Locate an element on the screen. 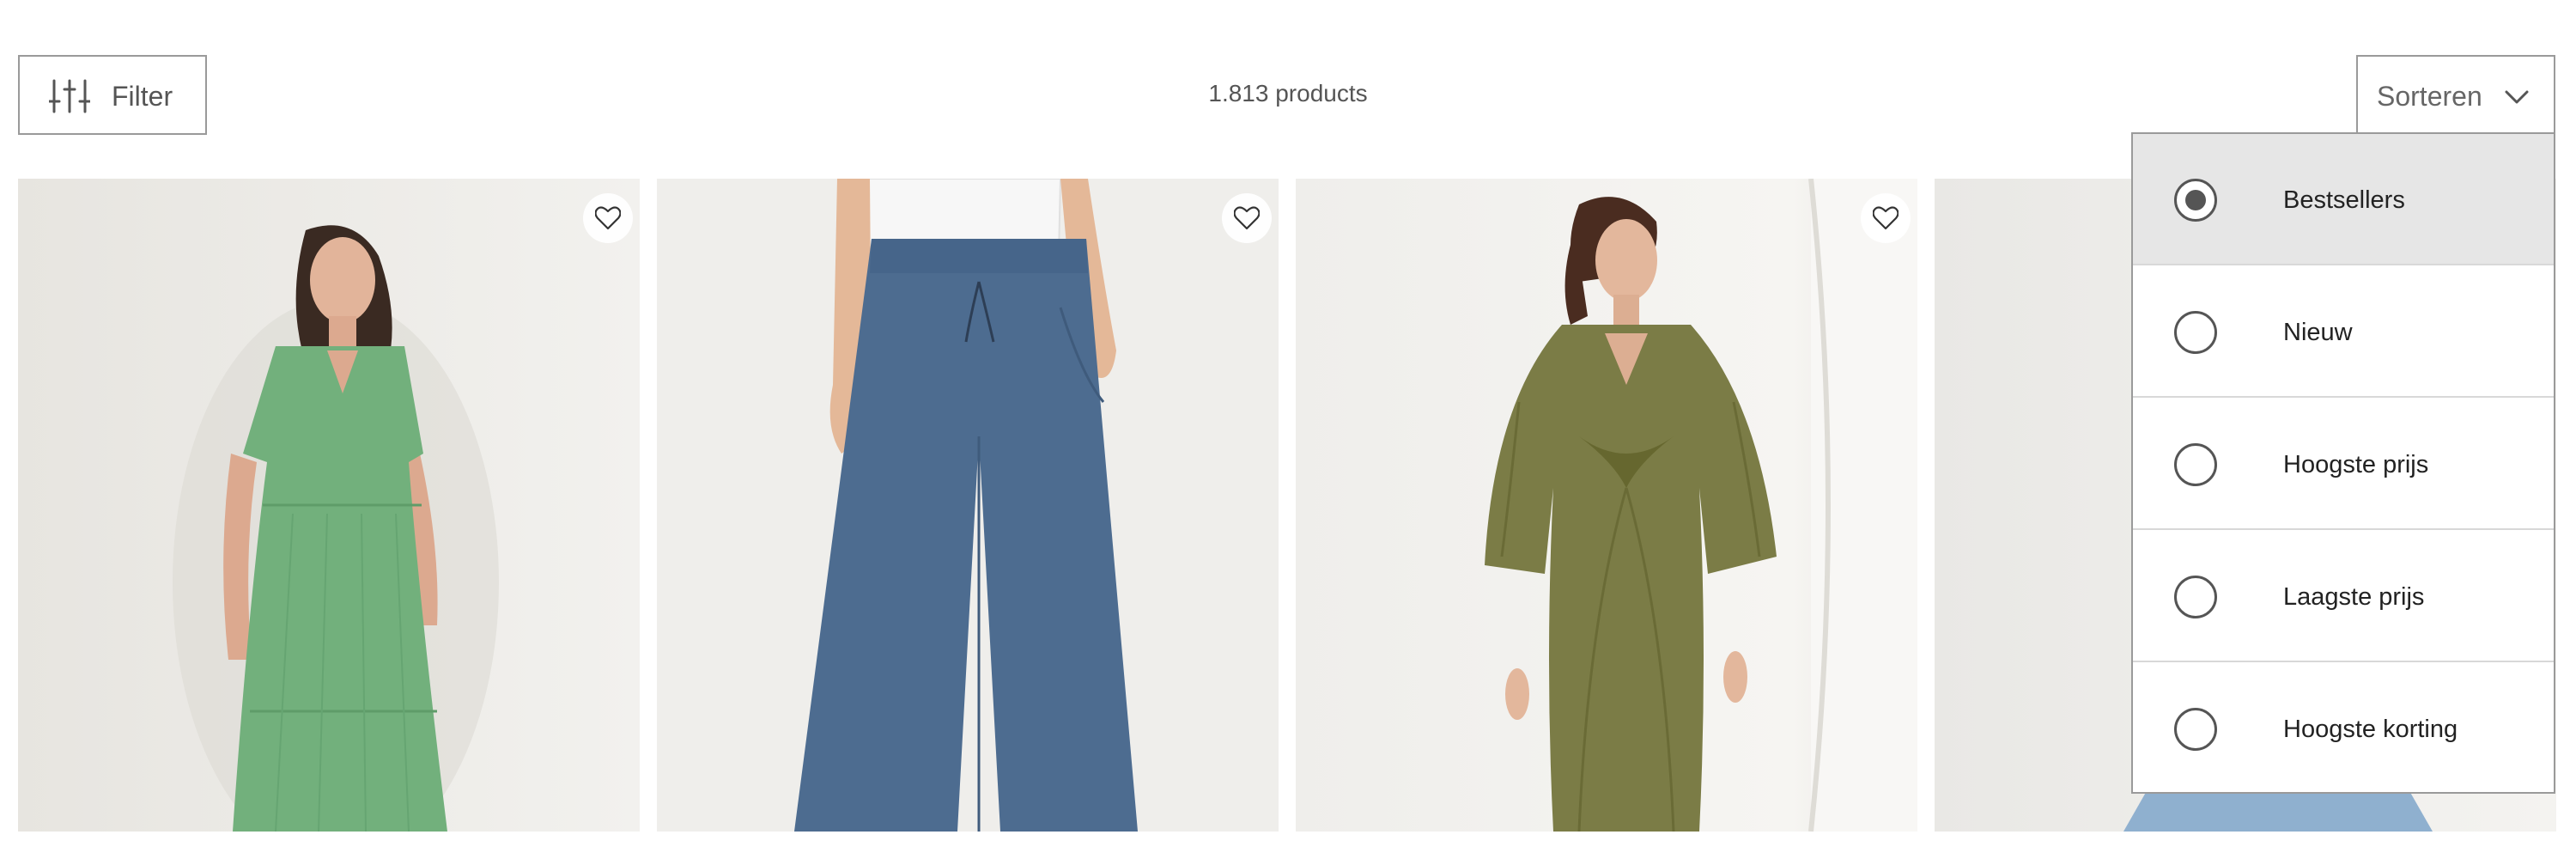 This screenshot has width=2576, height=859. sort-option-label: Laagste prijs is located at coordinates (2354, 597).